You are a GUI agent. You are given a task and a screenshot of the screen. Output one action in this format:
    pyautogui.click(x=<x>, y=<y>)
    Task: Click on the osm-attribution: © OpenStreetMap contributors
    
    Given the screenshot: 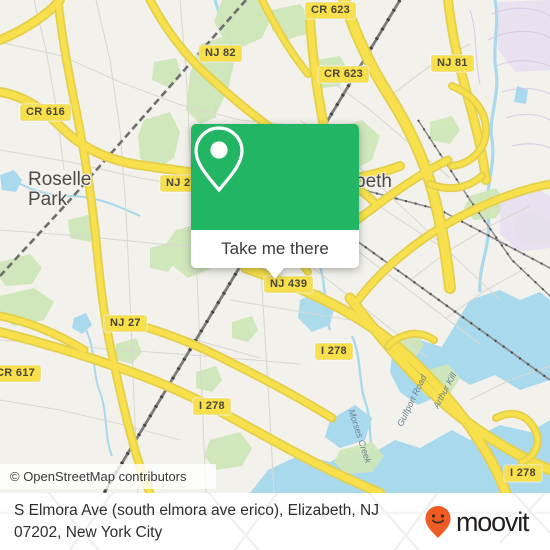 What is the action you would take?
    pyautogui.click(x=108, y=476)
    